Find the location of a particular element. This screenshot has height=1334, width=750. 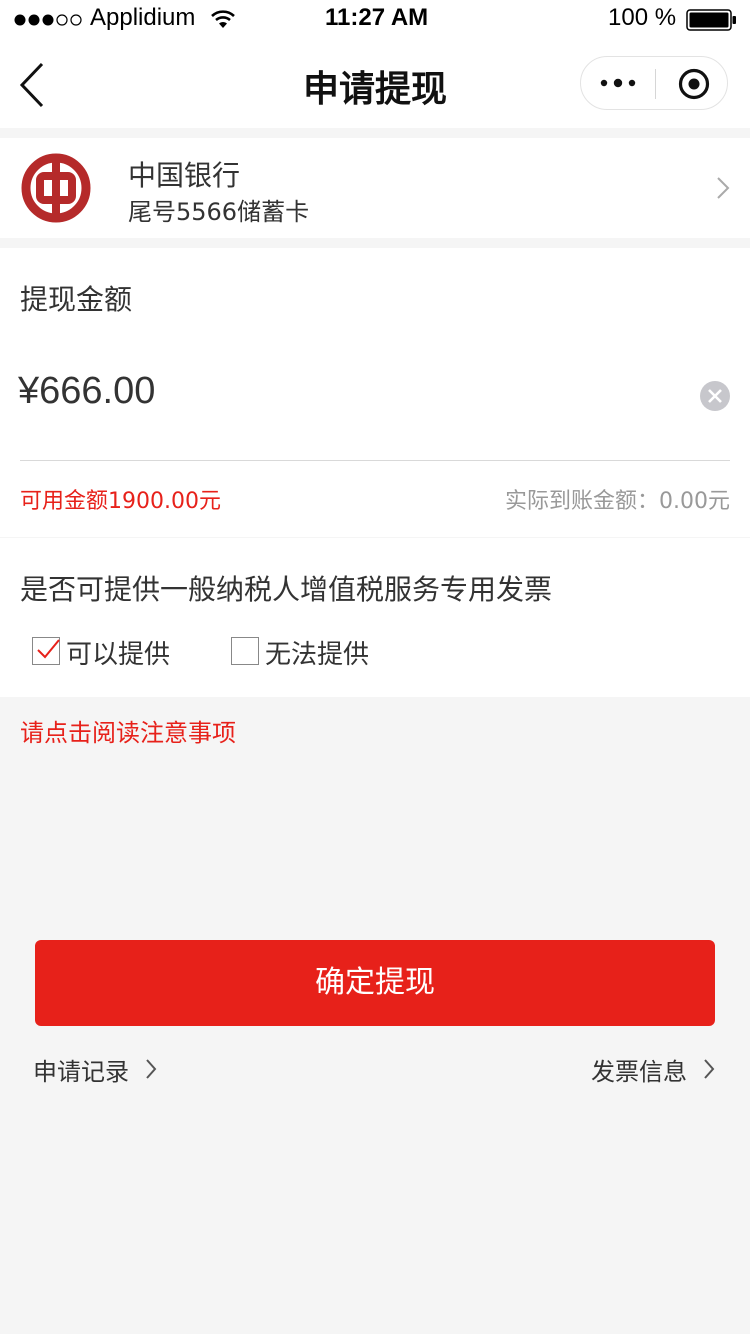

mini-program-capsule is located at coordinates (654, 83).